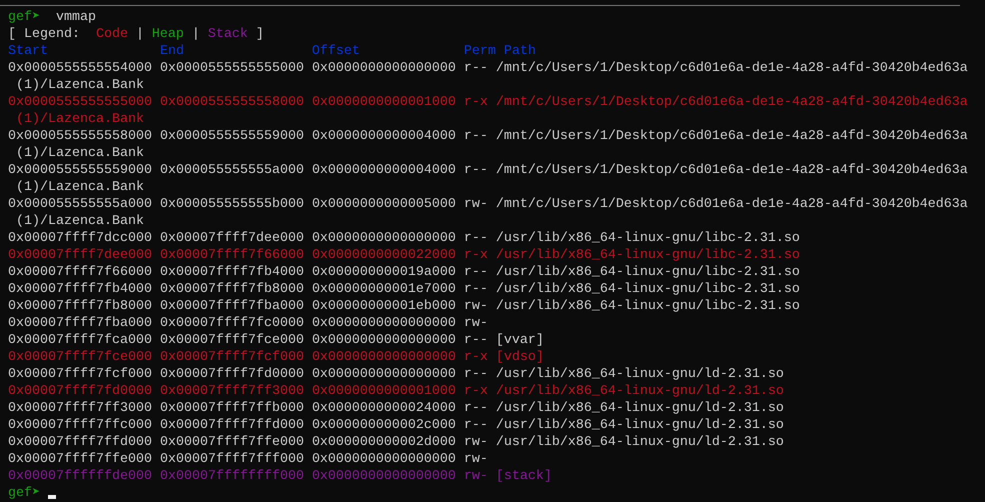 This screenshot has height=502, width=985. What do you see at coordinates (384, 425) in the screenshot?
I see `offset-value: 0x000000000002c000` at bounding box center [384, 425].